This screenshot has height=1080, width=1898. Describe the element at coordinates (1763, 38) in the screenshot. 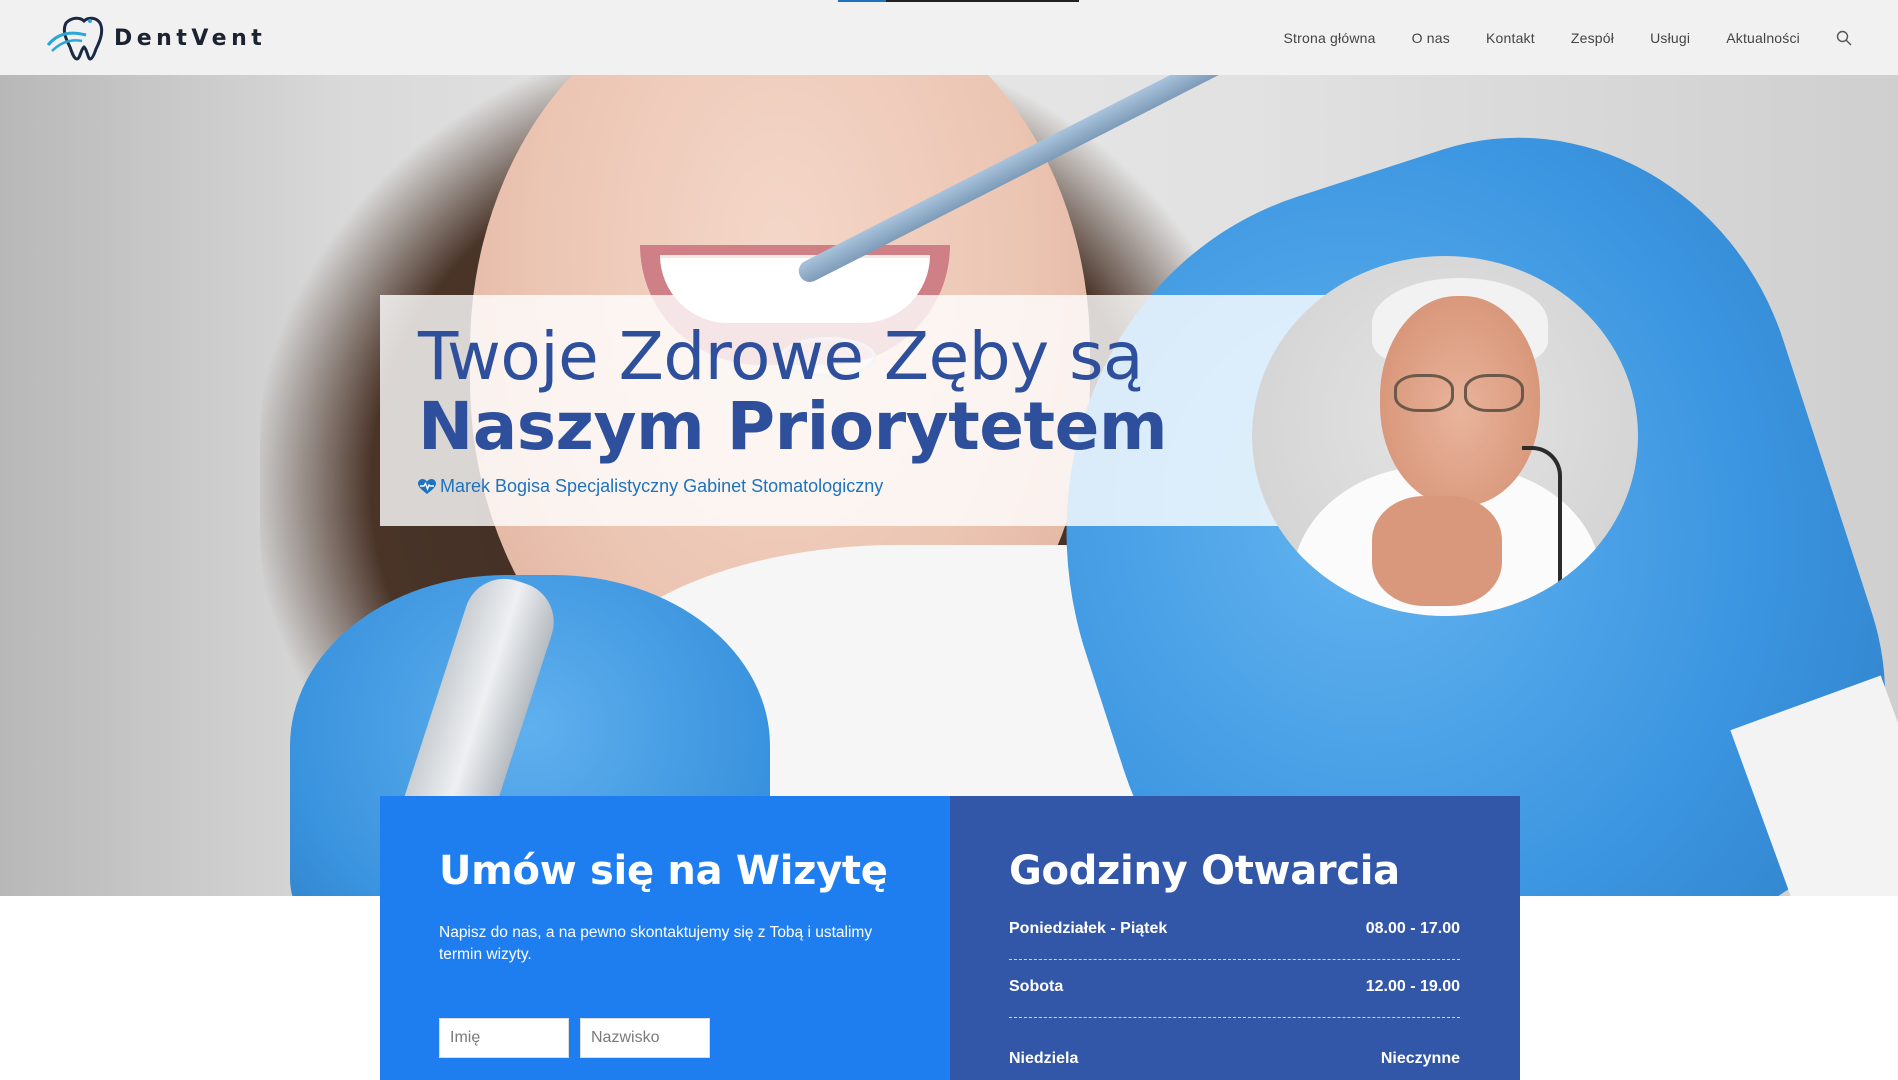

I see `nav-item-news: Aktualności` at that location.